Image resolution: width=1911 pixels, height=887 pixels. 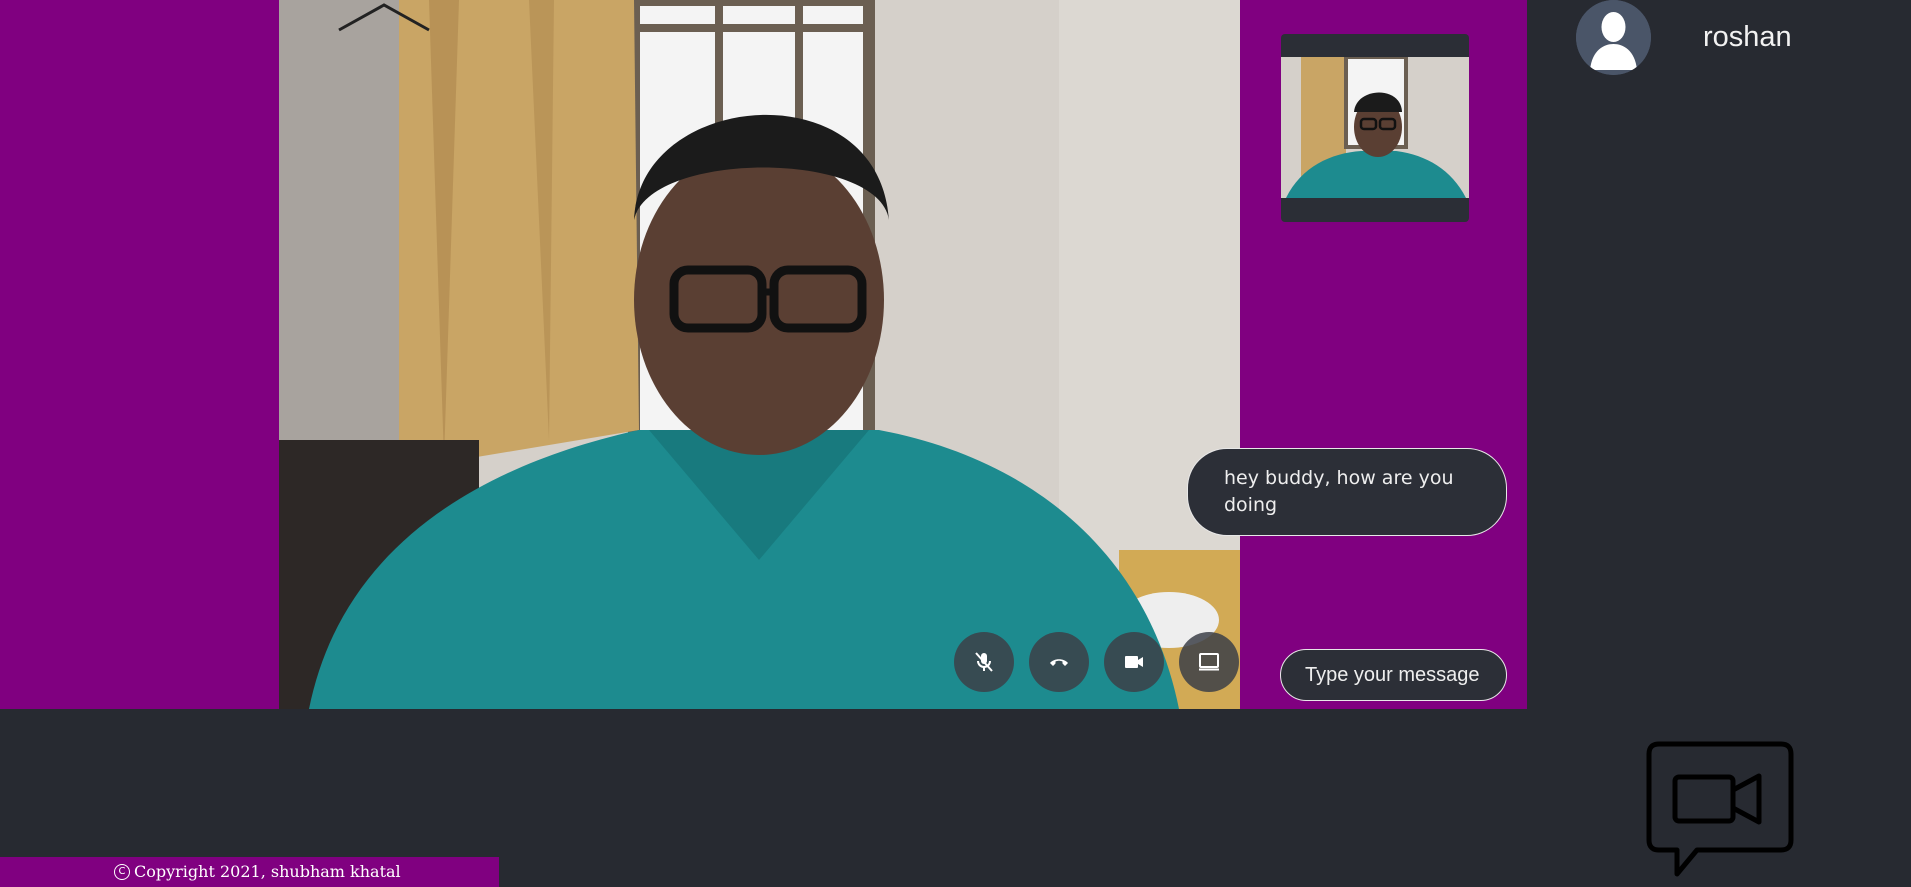 I want to click on camera-toggle-button, so click(x=1134, y=662).